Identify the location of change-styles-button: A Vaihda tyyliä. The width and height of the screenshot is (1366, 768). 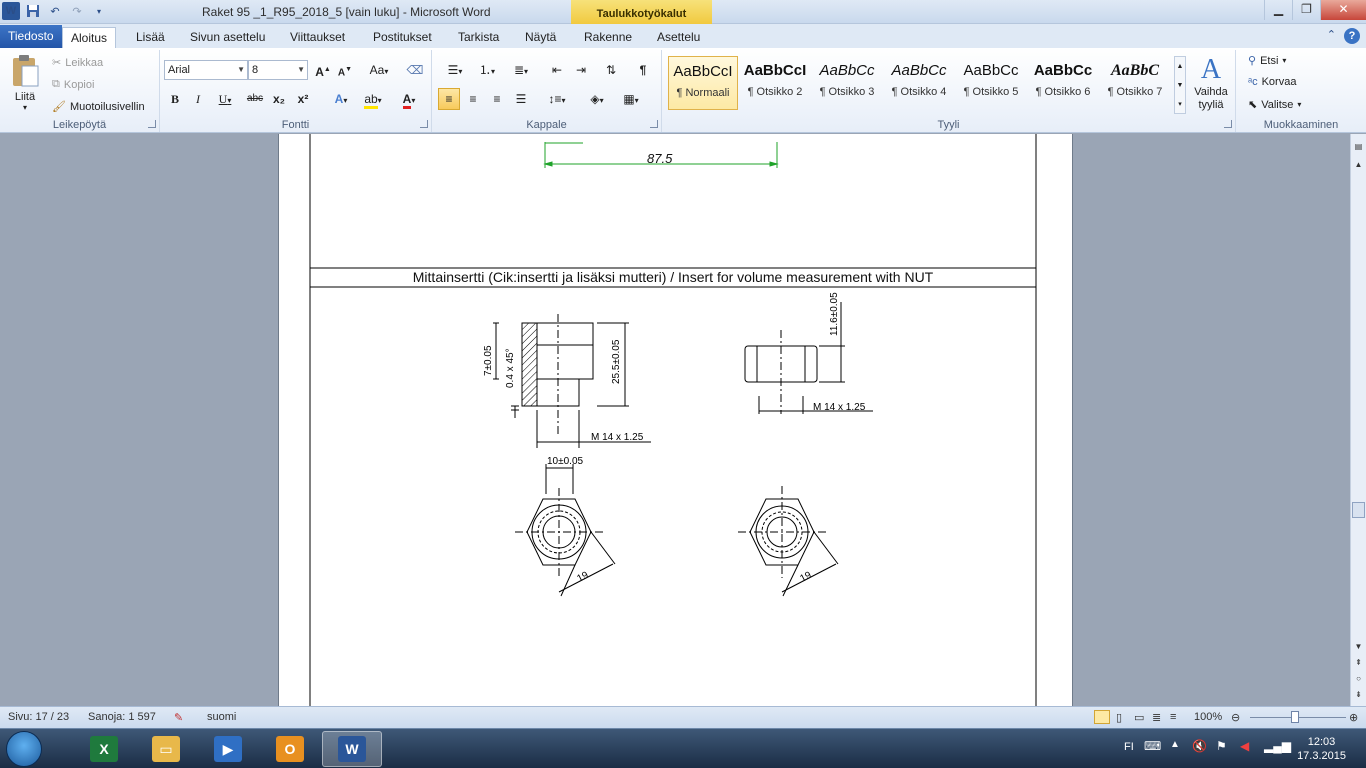
(1211, 83).